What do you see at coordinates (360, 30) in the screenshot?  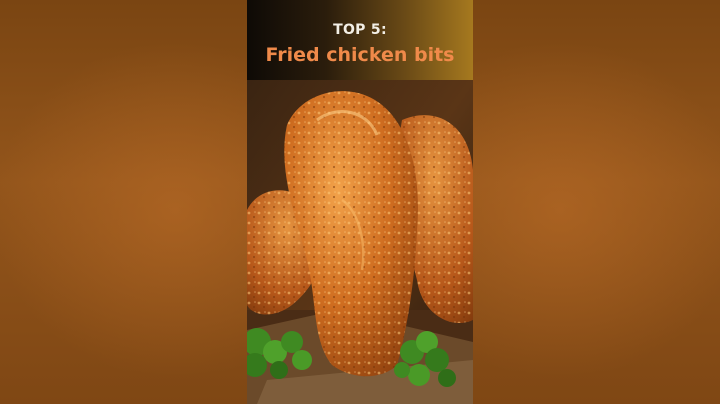 I see `ranking-label: TOP 5:` at bounding box center [360, 30].